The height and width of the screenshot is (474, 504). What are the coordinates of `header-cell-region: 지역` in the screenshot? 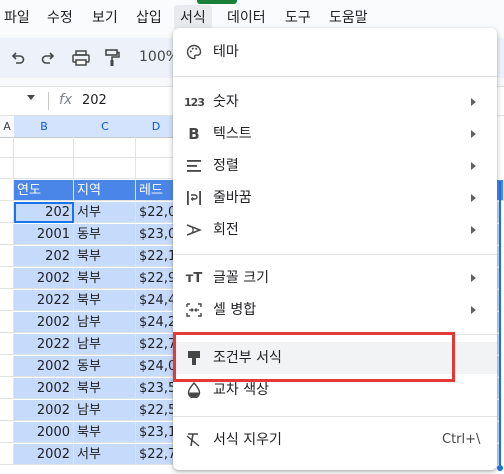 It's located at (105, 190).